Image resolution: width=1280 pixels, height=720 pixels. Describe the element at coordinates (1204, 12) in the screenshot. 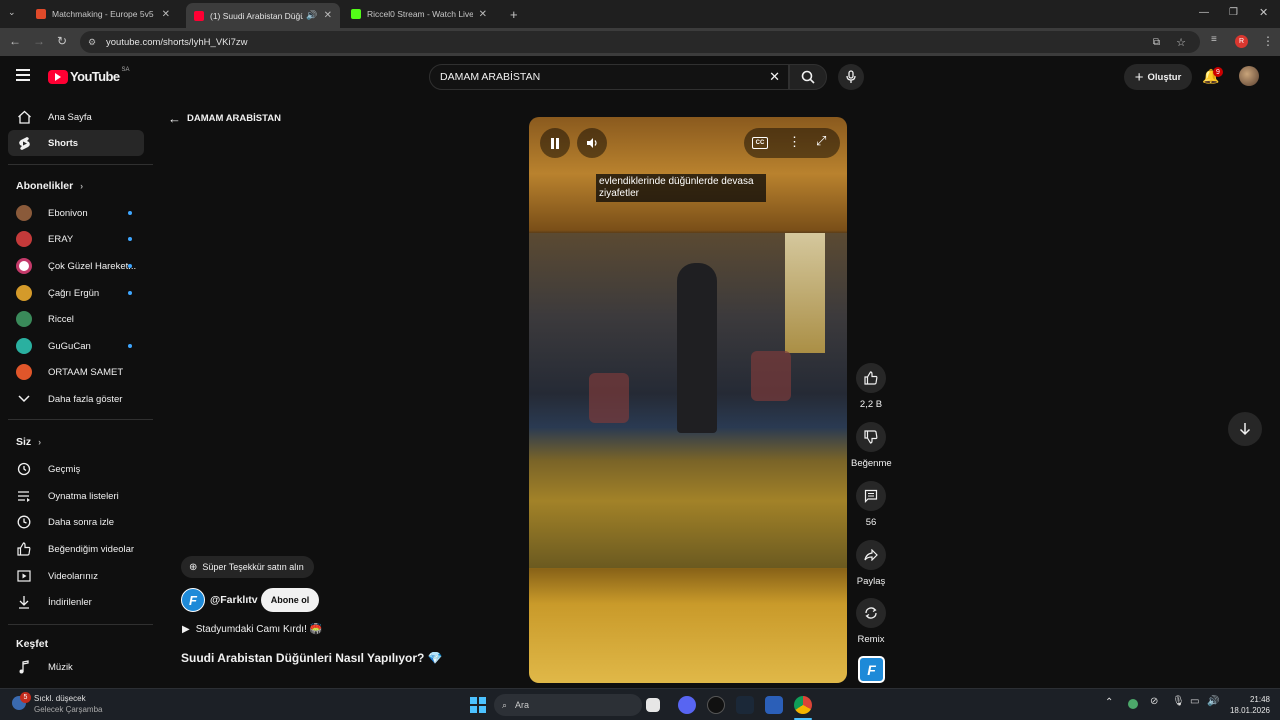

I see `minimize-icon: —` at that location.